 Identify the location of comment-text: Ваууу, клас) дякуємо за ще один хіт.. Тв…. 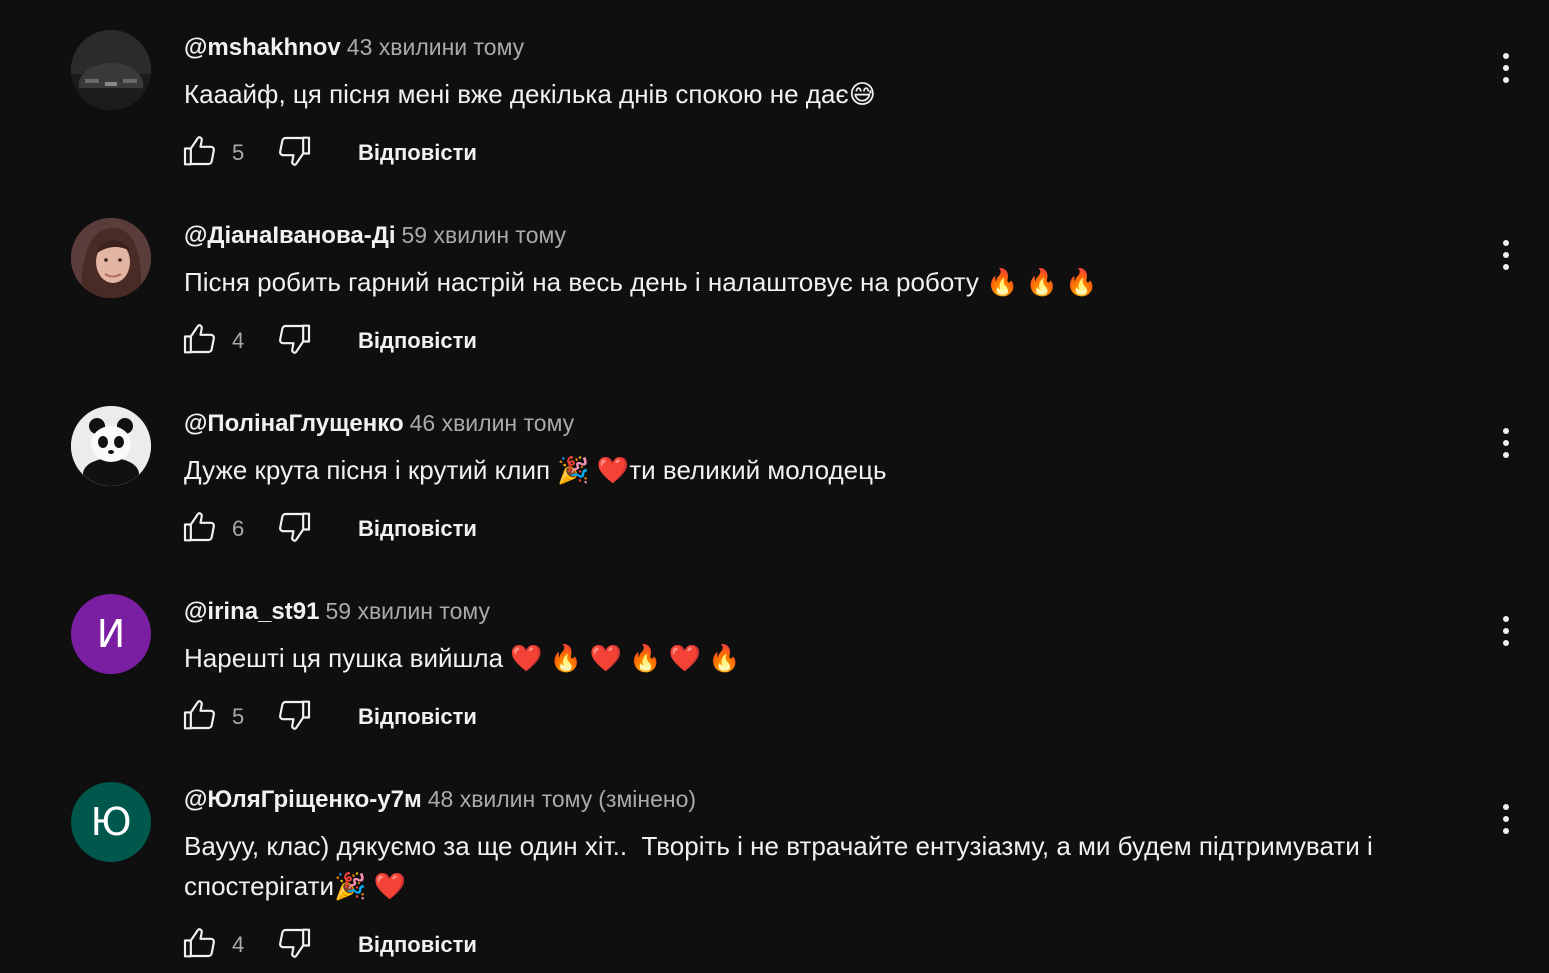
(782, 866).